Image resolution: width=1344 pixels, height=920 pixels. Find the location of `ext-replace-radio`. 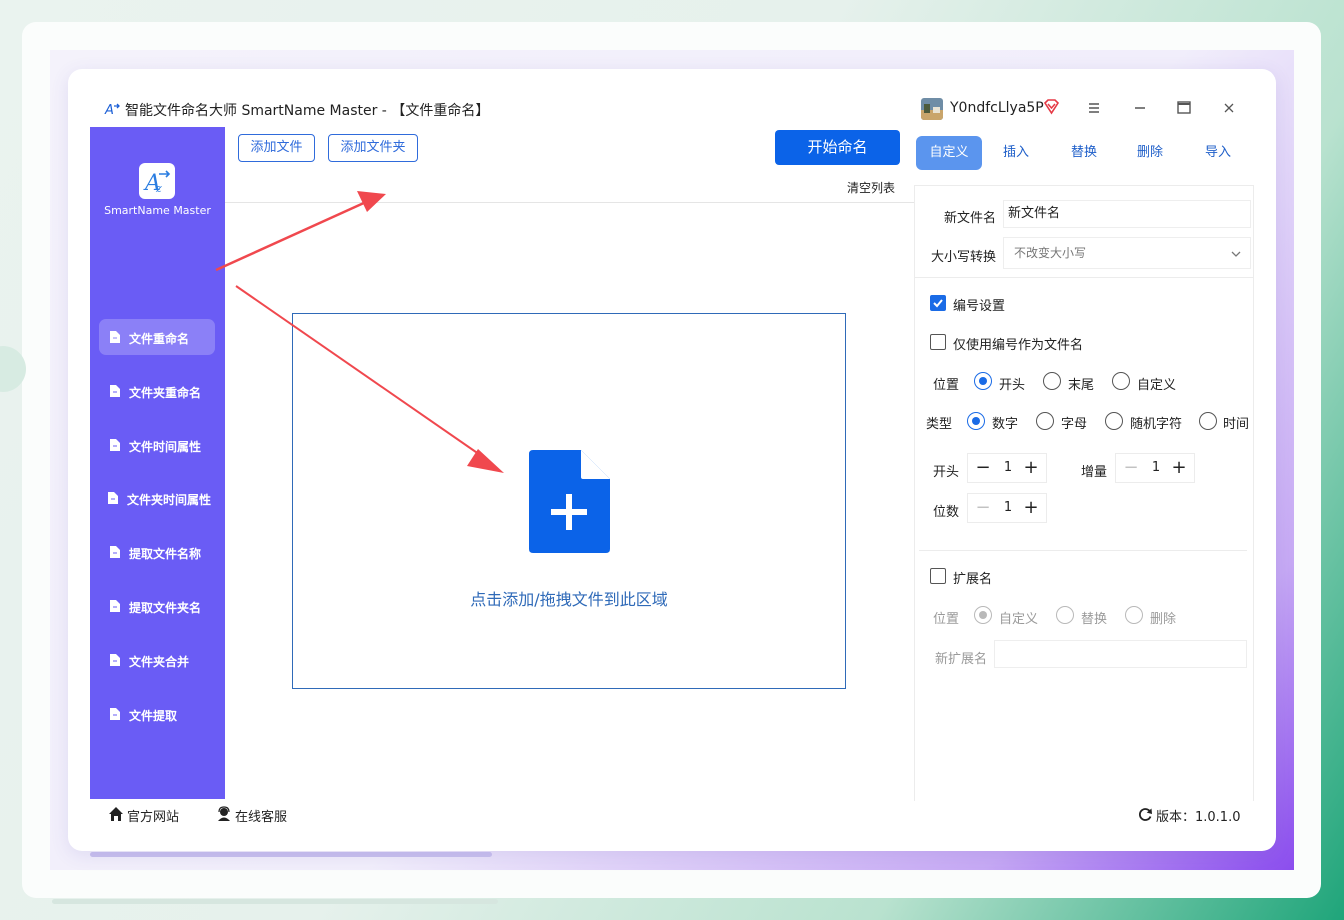

ext-replace-radio is located at coordinates (1065, 615).